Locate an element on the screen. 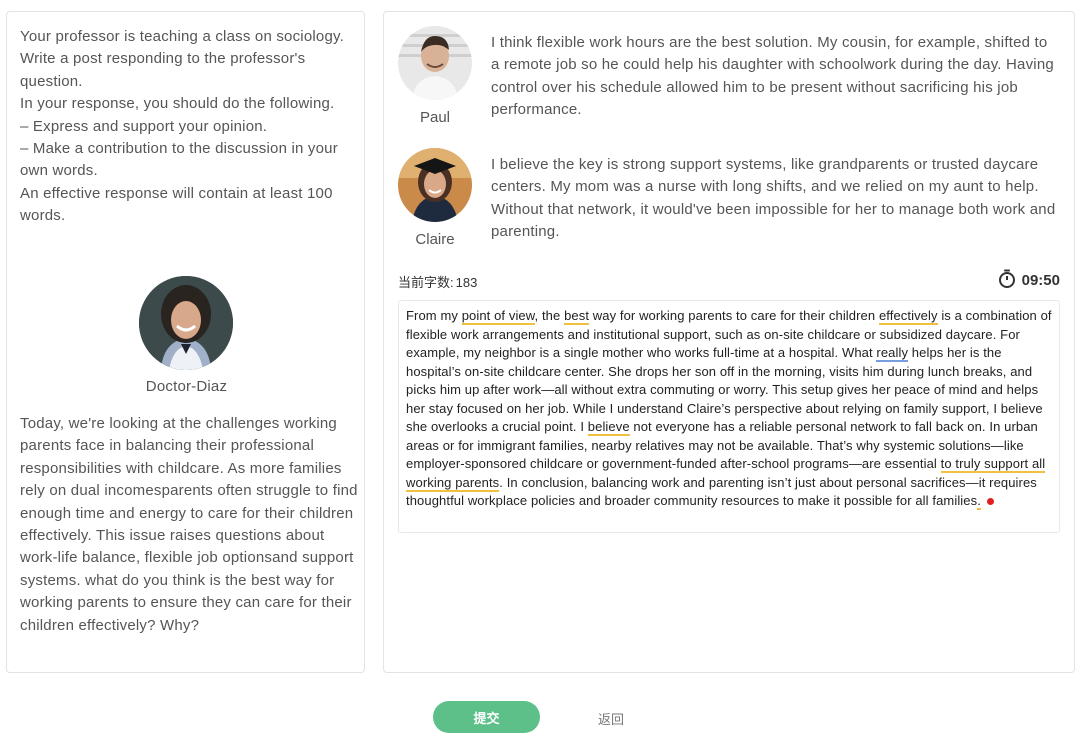 The width and height of the screenshot is (1080, 740). flagged-phrase: really is located at coordinates (892, 353).